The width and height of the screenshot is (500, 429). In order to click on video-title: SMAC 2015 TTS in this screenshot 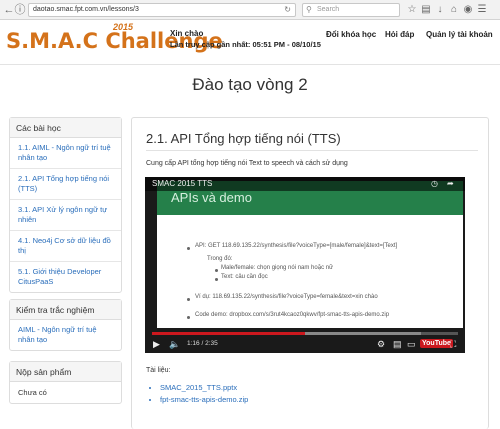, I will do `click(182, 183)`.